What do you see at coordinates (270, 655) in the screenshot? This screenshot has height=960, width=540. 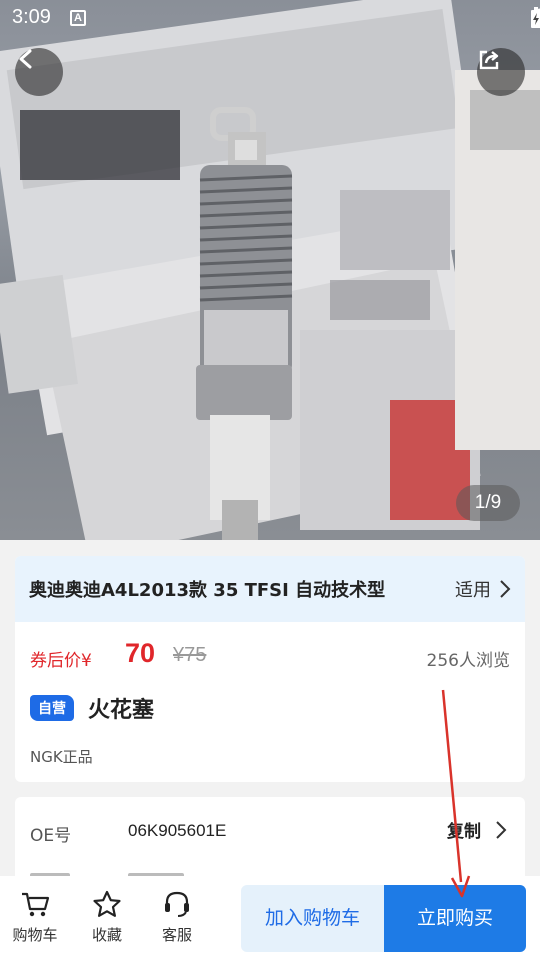 I see `price-row: 券后价¥ 70 ¥75 256人浏览` at bounding box center [270, 655].